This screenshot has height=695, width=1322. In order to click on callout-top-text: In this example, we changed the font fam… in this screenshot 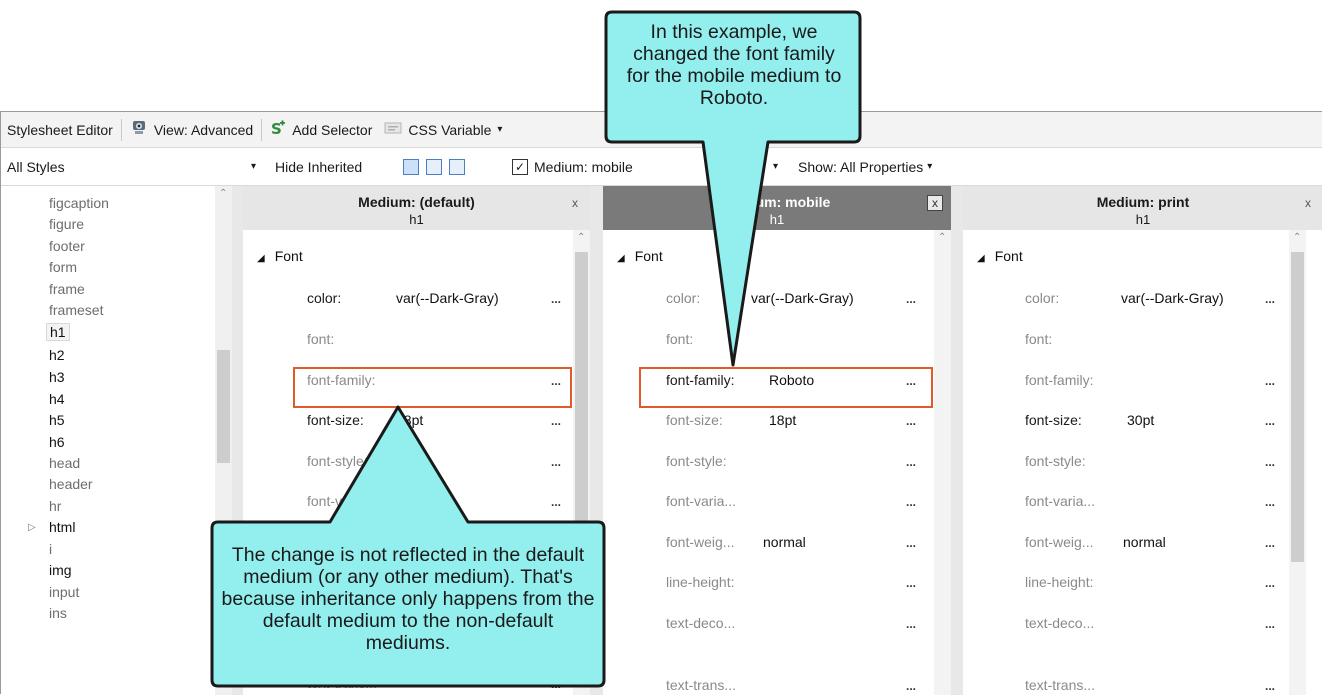, I will do `click(734, 65)`.